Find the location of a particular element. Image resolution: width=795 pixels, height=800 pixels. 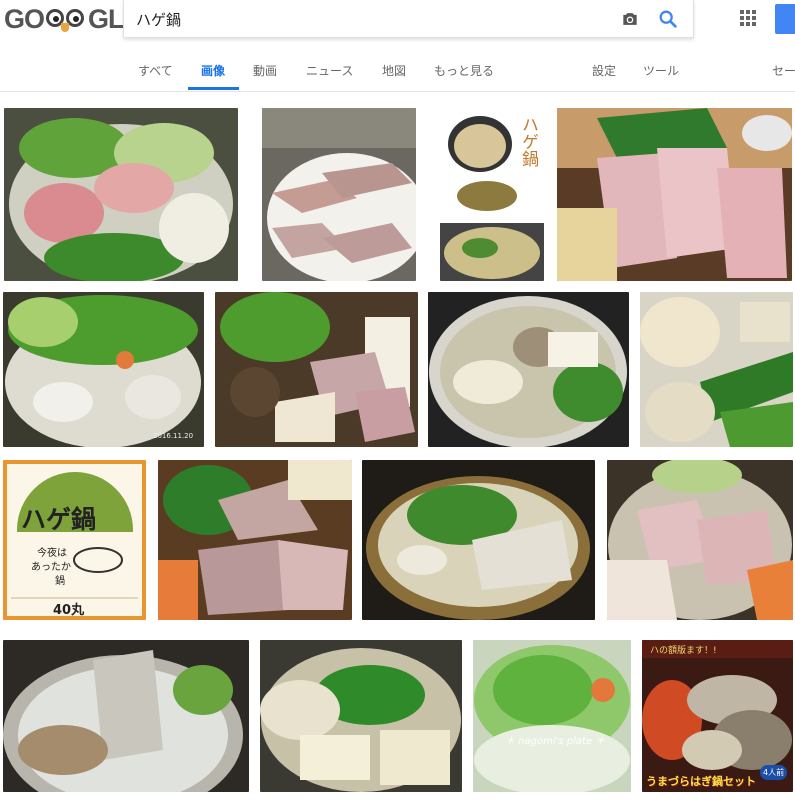

search-box is located at coordinates (408, 19).